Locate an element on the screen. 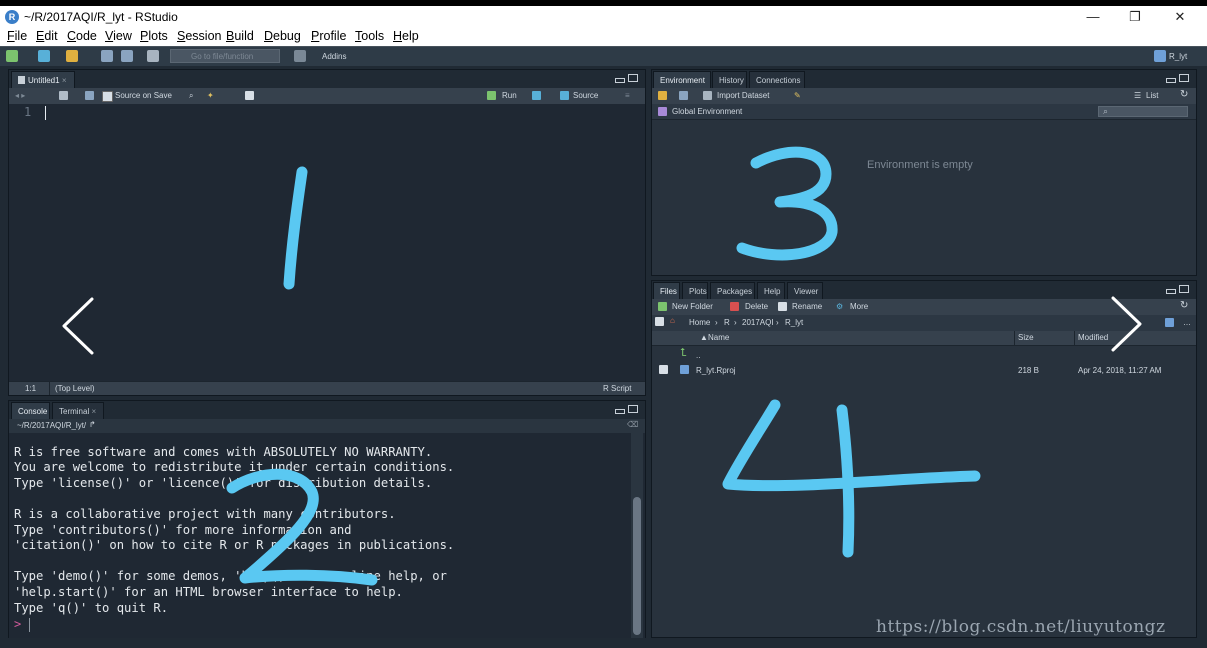  prev-arrow-icon is located at coordinates (78, 326).